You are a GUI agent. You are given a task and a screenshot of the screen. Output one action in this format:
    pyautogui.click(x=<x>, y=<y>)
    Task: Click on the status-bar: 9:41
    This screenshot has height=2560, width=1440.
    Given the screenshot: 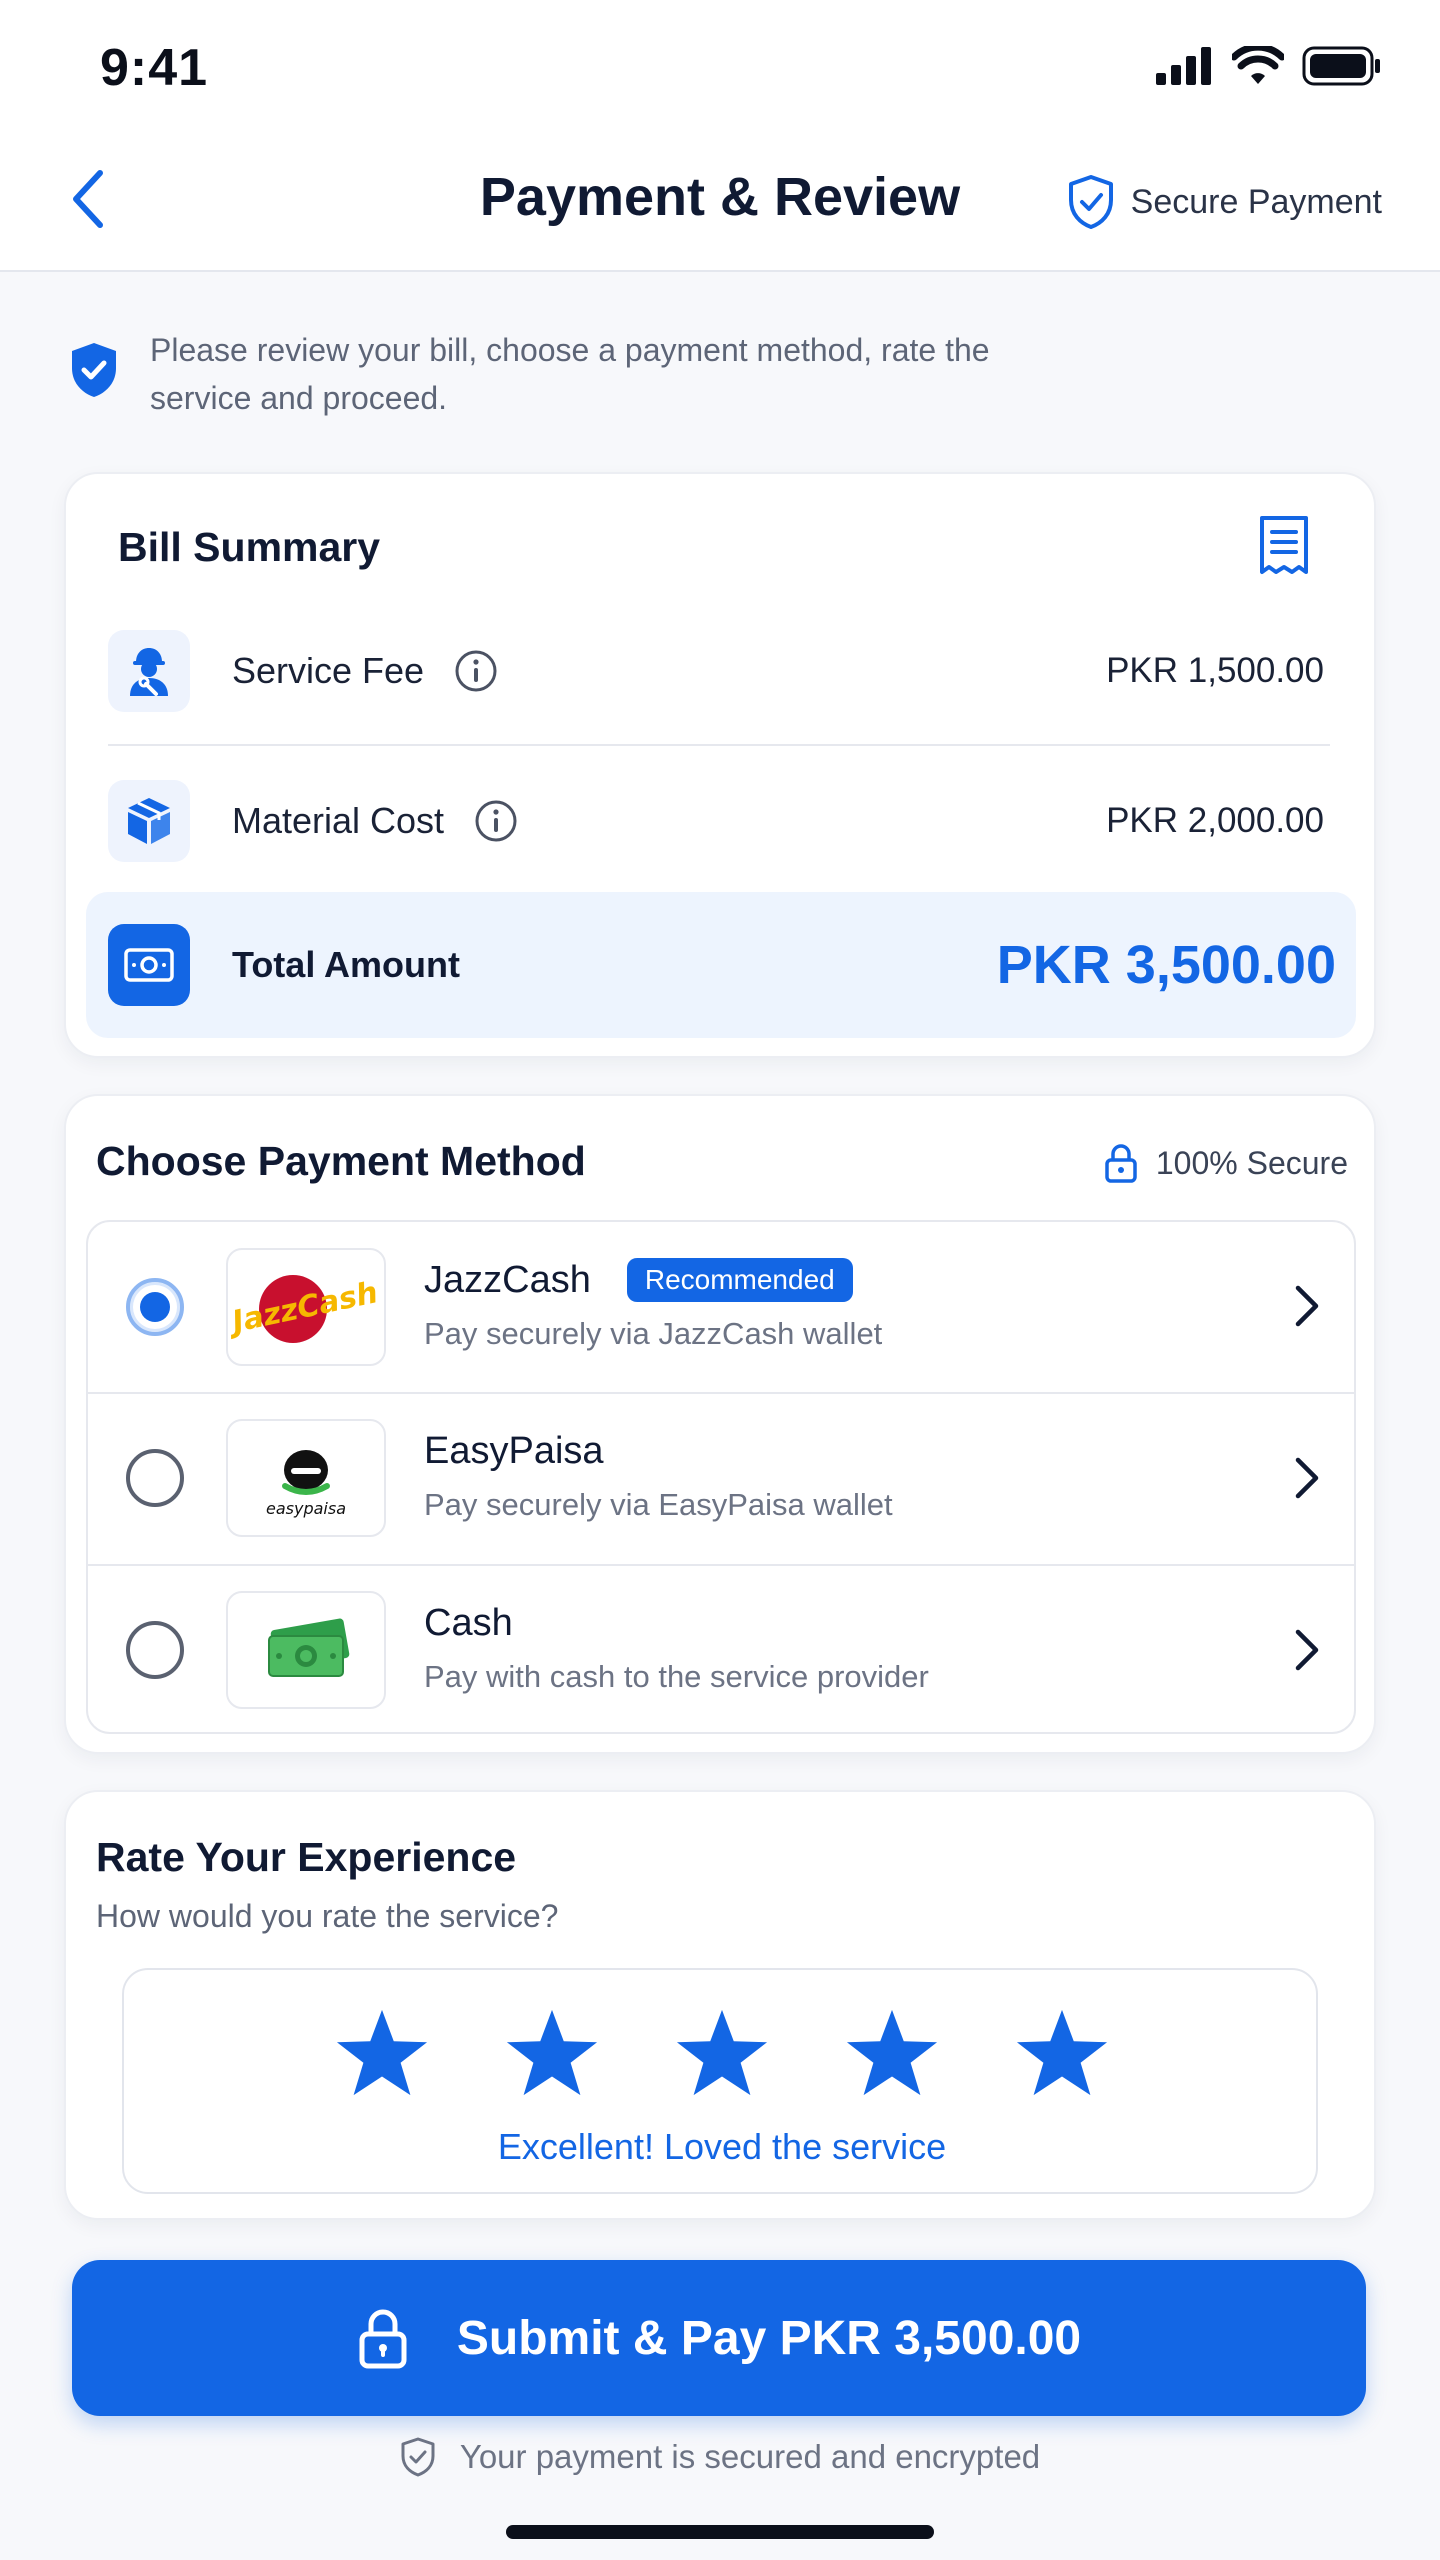 What is the action you would take?
    pyautogui.click(x=720, y=65)
    